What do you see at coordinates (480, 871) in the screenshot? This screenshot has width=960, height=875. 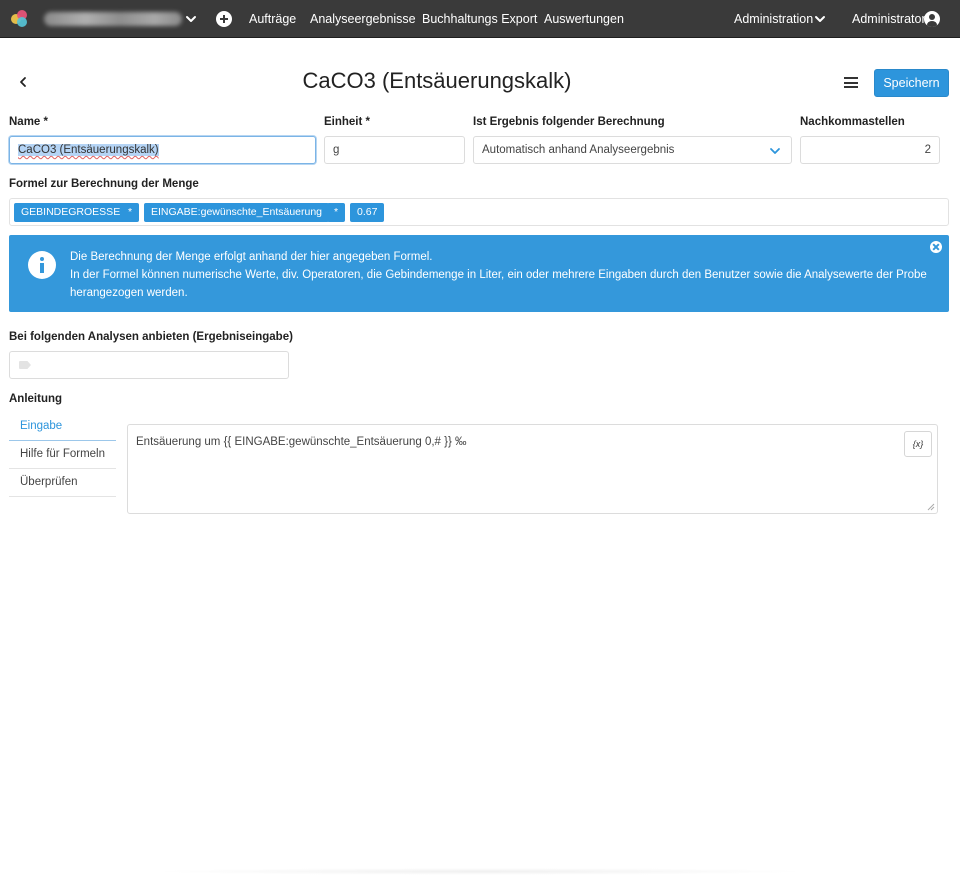 I see `page-bottom-shadow` at bounding box center [480, 871].